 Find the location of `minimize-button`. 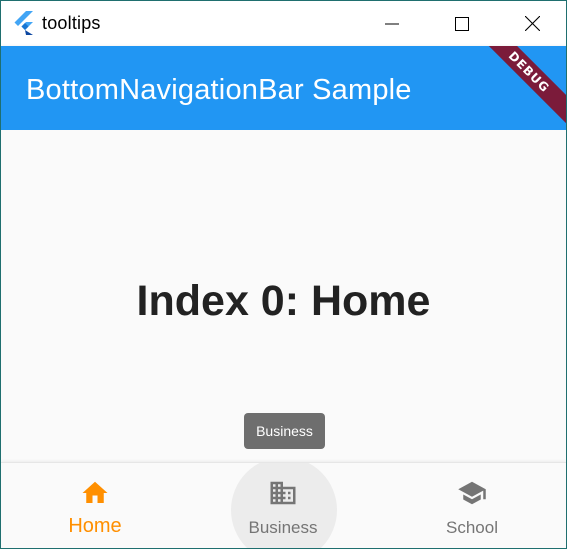

minimize-button is located at coordinates (392, 23).